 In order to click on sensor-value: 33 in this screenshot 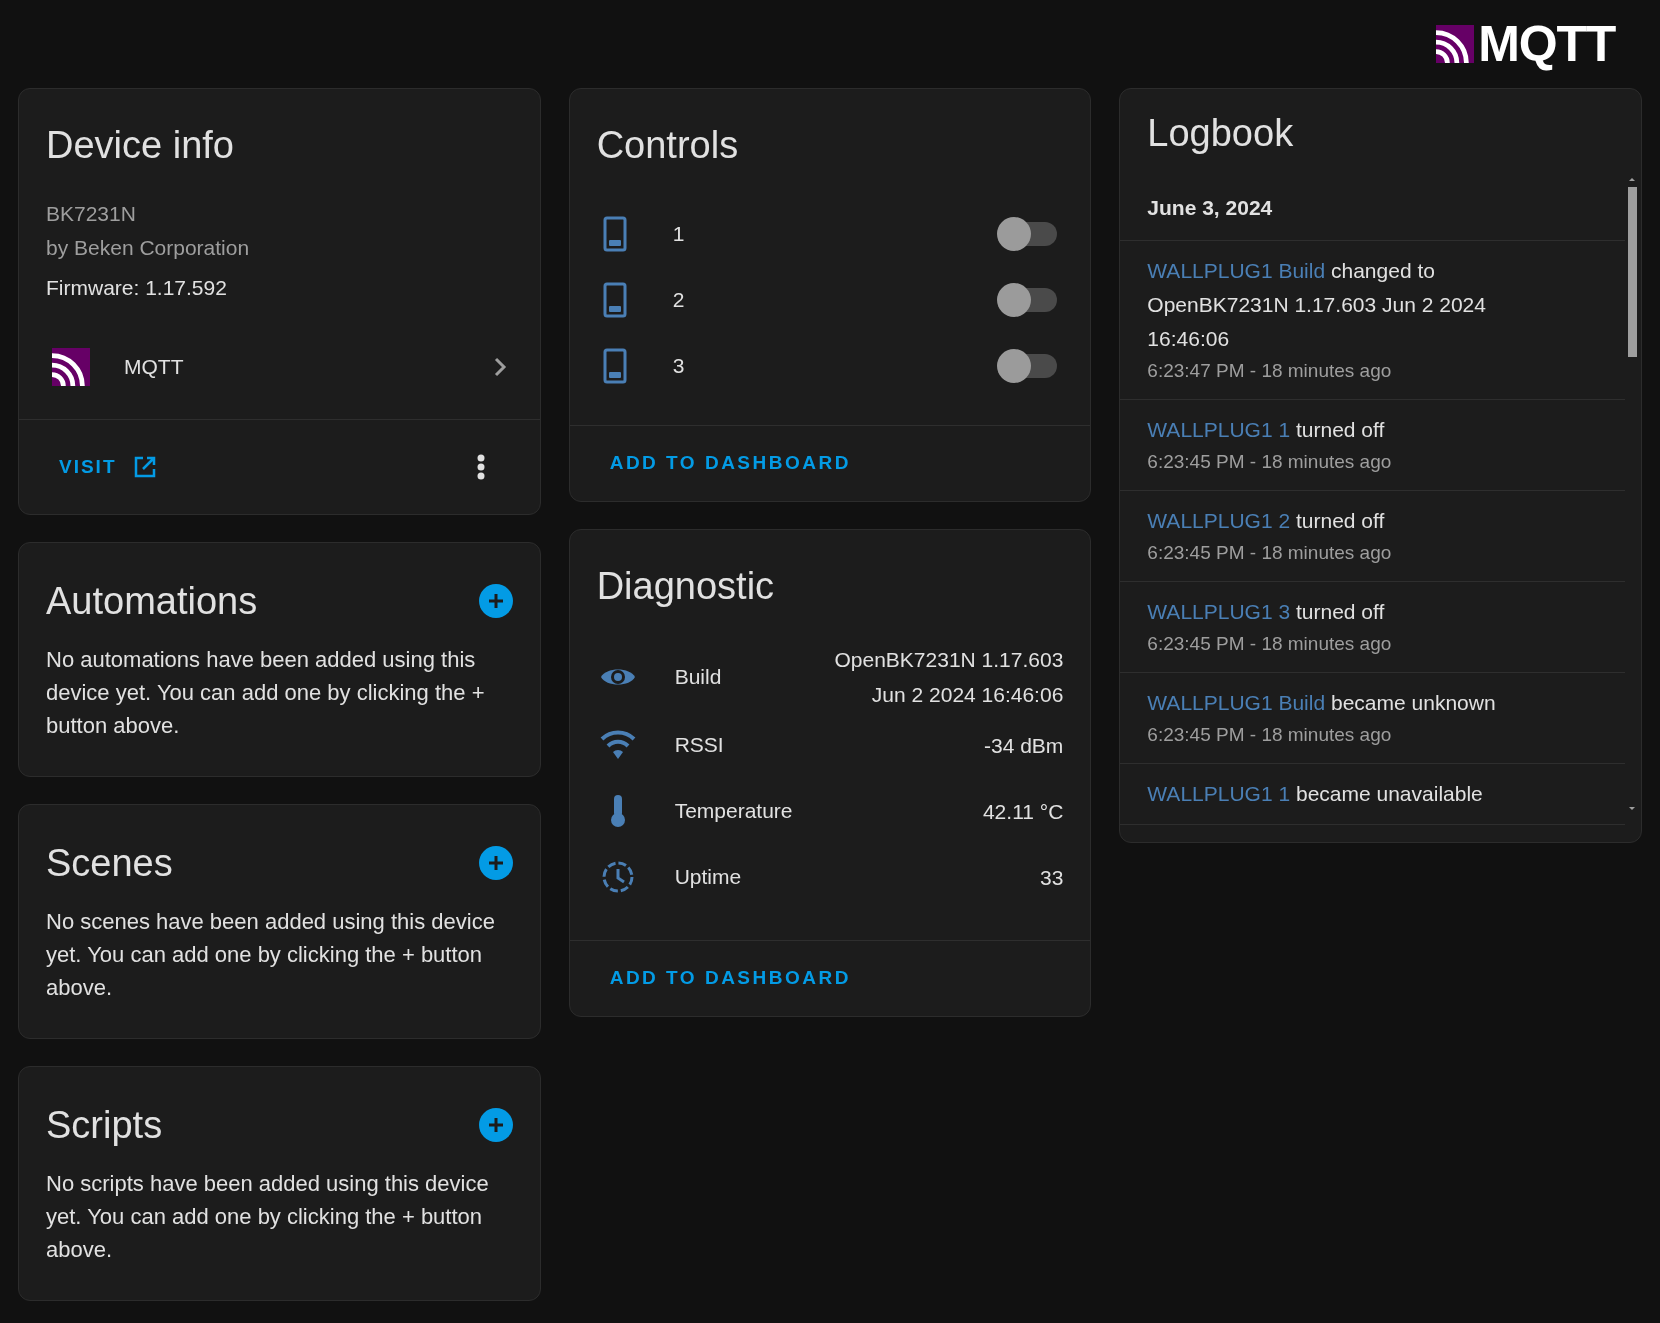, I will do `click(1051, 877)`.